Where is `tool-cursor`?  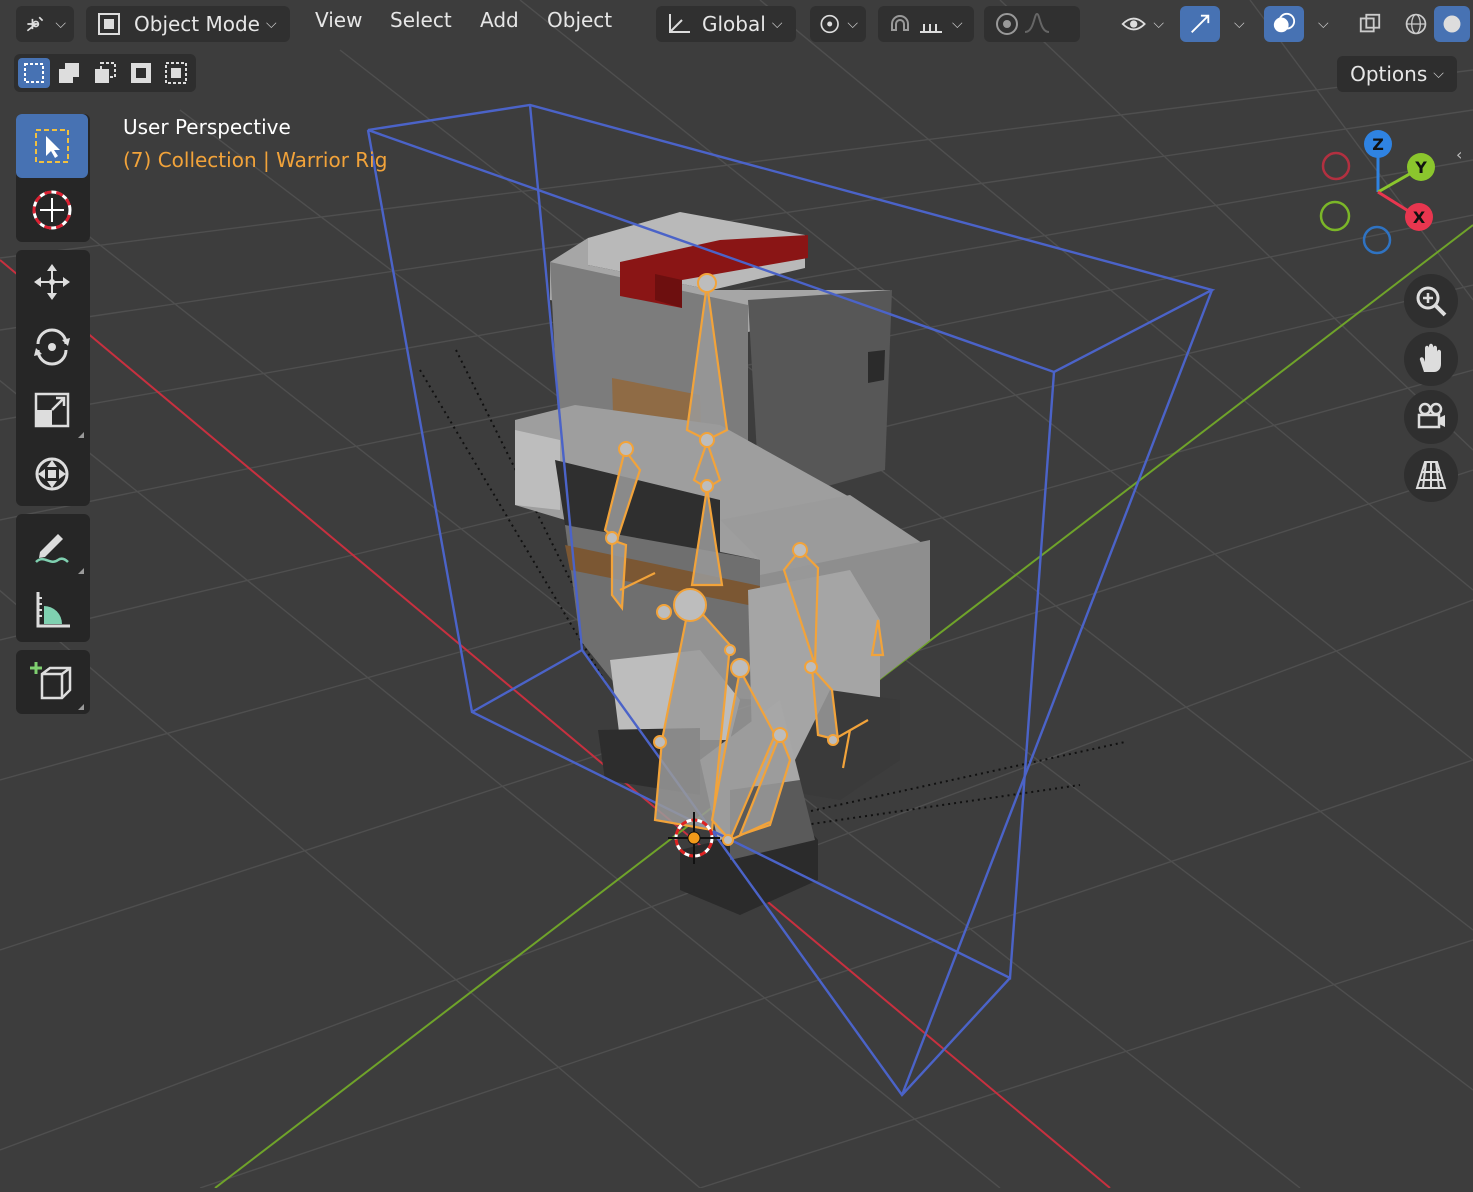
tool-cursor is located at coordinates (52, 210).